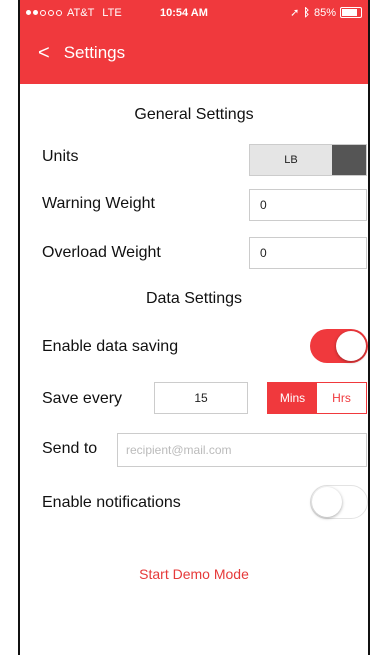  What do you see at coordinates (60, 156) in the screenshot?
I see `units-label: Units` at bounding box center [60, 156].